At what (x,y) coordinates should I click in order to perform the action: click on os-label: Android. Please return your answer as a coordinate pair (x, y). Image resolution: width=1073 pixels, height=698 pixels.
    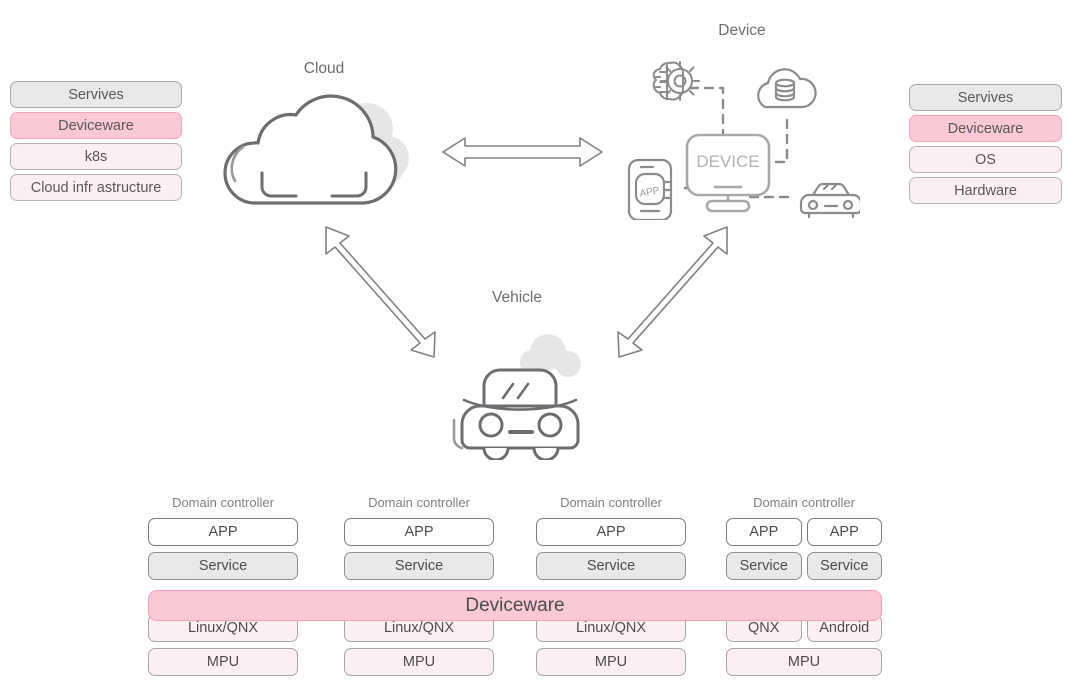
    Looking at the image, I should click on (844, 628).